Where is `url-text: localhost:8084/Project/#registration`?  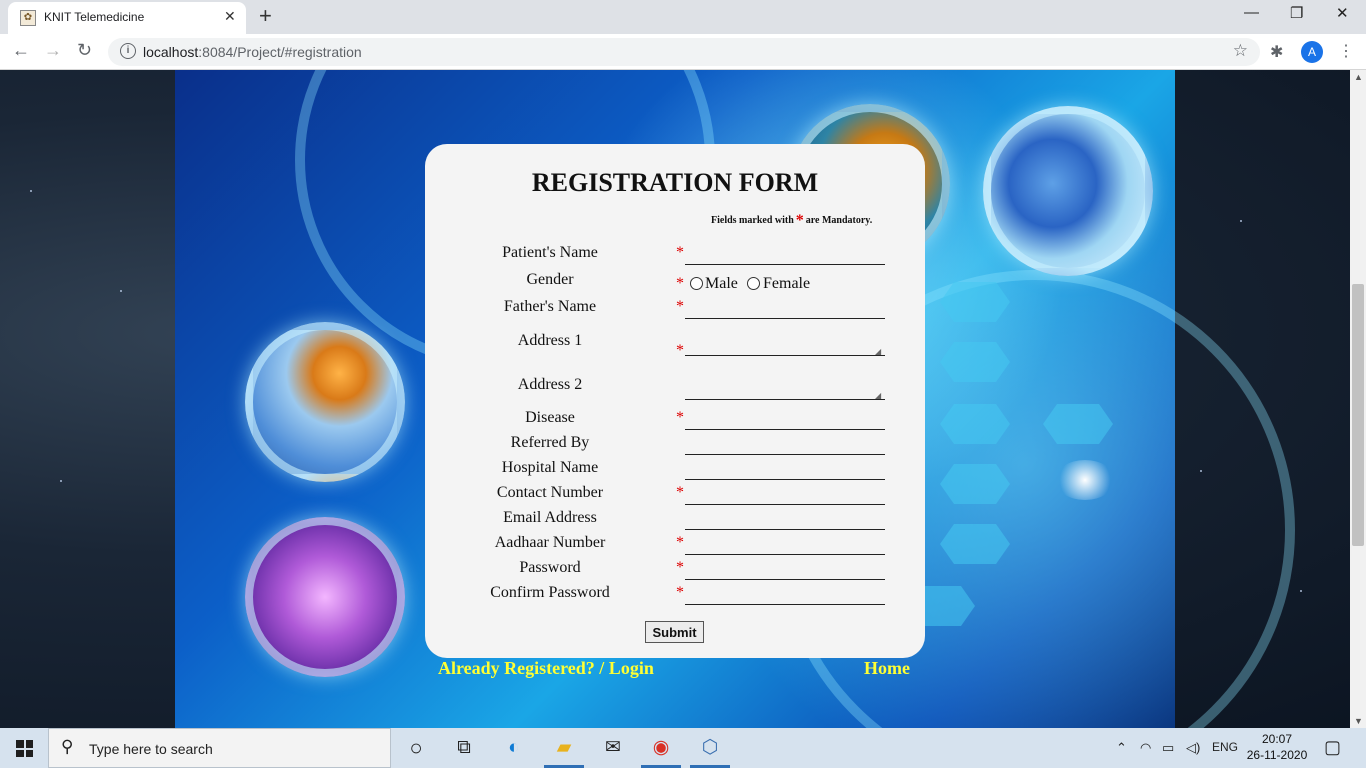
url-text: localhost:8084/Project/#registration is located at coordinates (252, 52).